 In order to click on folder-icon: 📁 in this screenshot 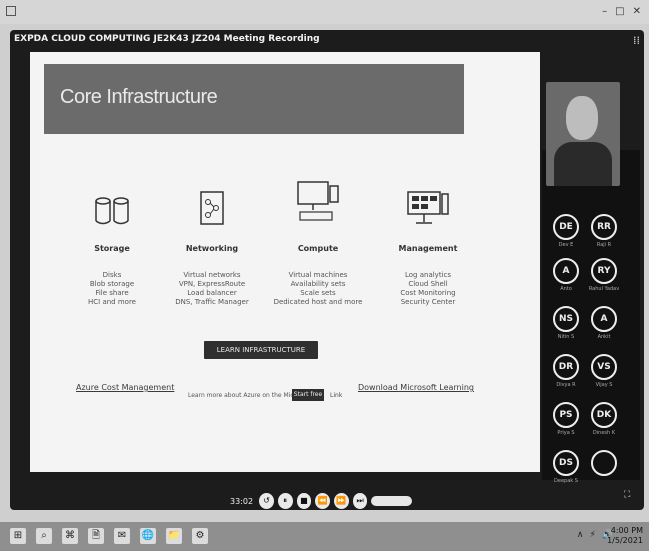, I will do `click(174, 536)`.